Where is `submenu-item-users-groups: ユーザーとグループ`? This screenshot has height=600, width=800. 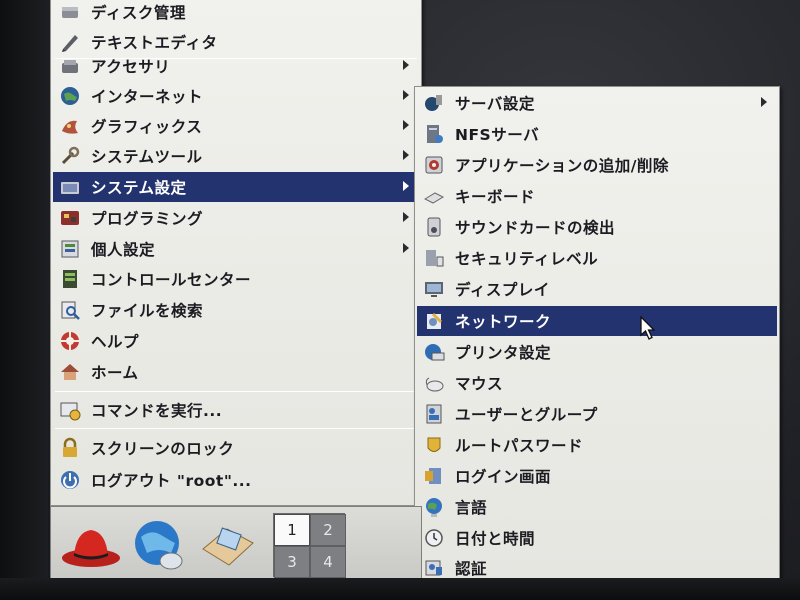
submenu-item-users-groups: ユーザーとグループ is located at coordinates (597, 414).